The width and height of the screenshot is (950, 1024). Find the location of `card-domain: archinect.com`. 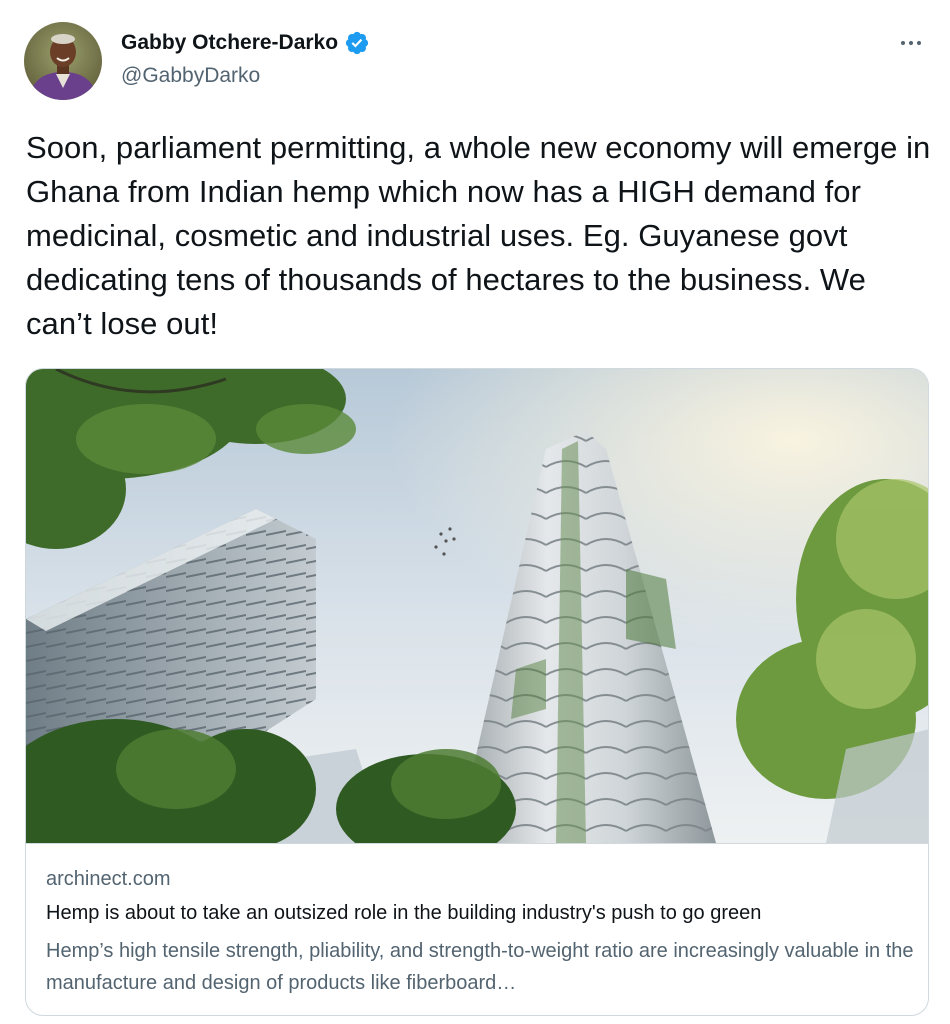

card-domain: archinect.com is located at coordinates (108, 879).